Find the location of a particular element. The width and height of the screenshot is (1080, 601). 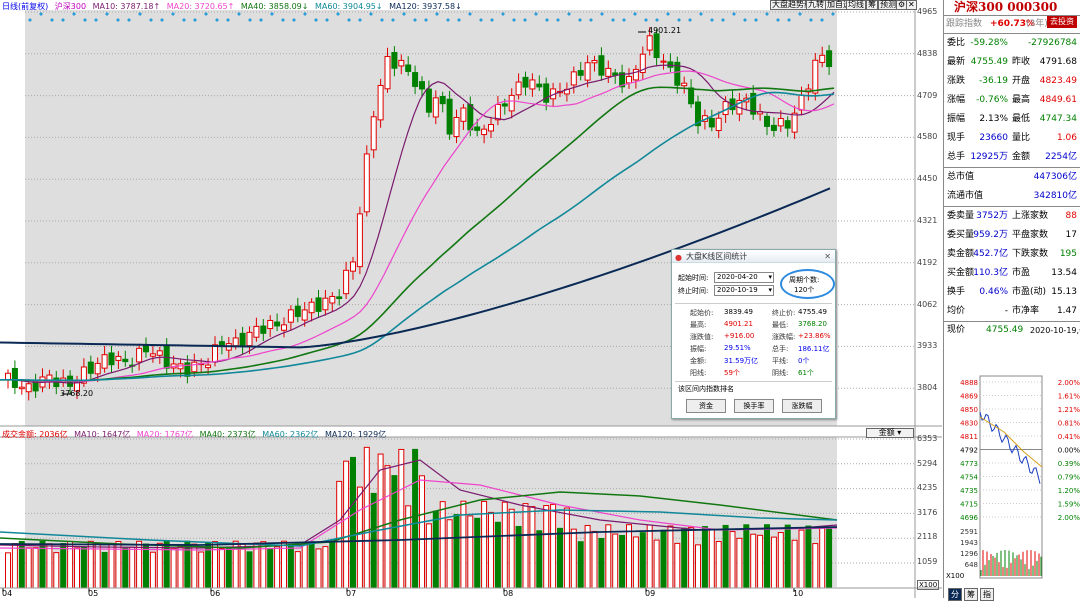

quote-label: 金额 is located at coordinates (1021, 157).